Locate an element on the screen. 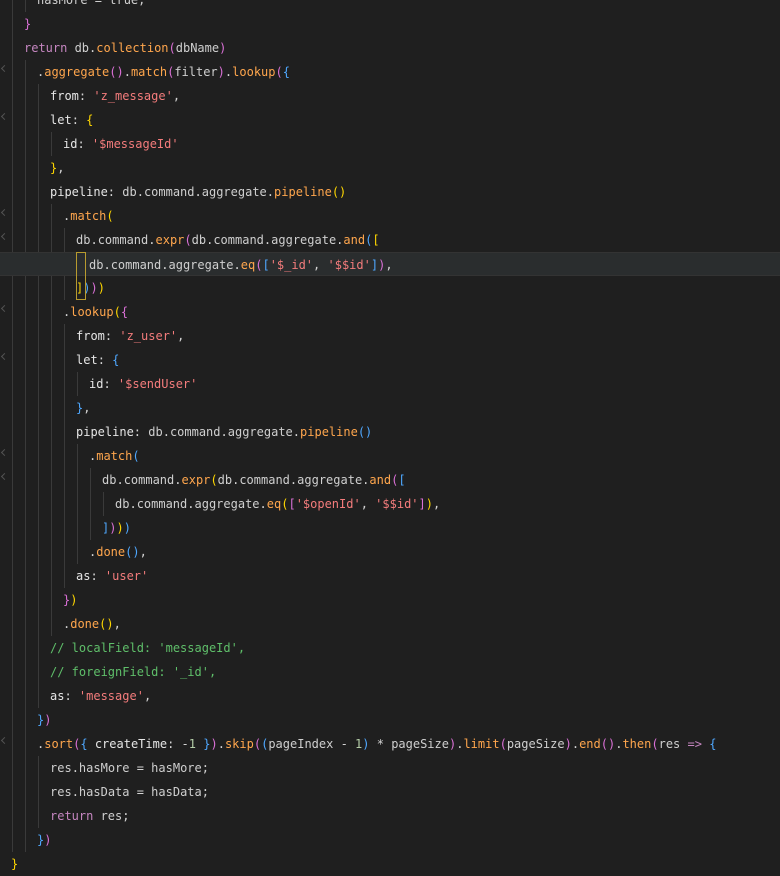 The width and height of the screenshot is (780, 876). code-token: pageSize is located at coordinates (420, 744).